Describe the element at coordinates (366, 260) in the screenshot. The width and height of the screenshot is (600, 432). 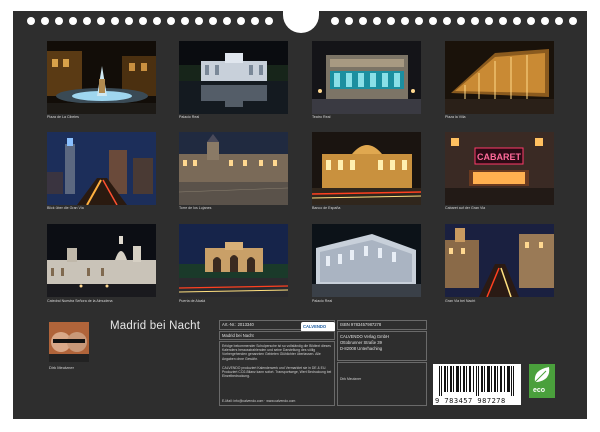
I see `photo-palacio-real-side` at that location.